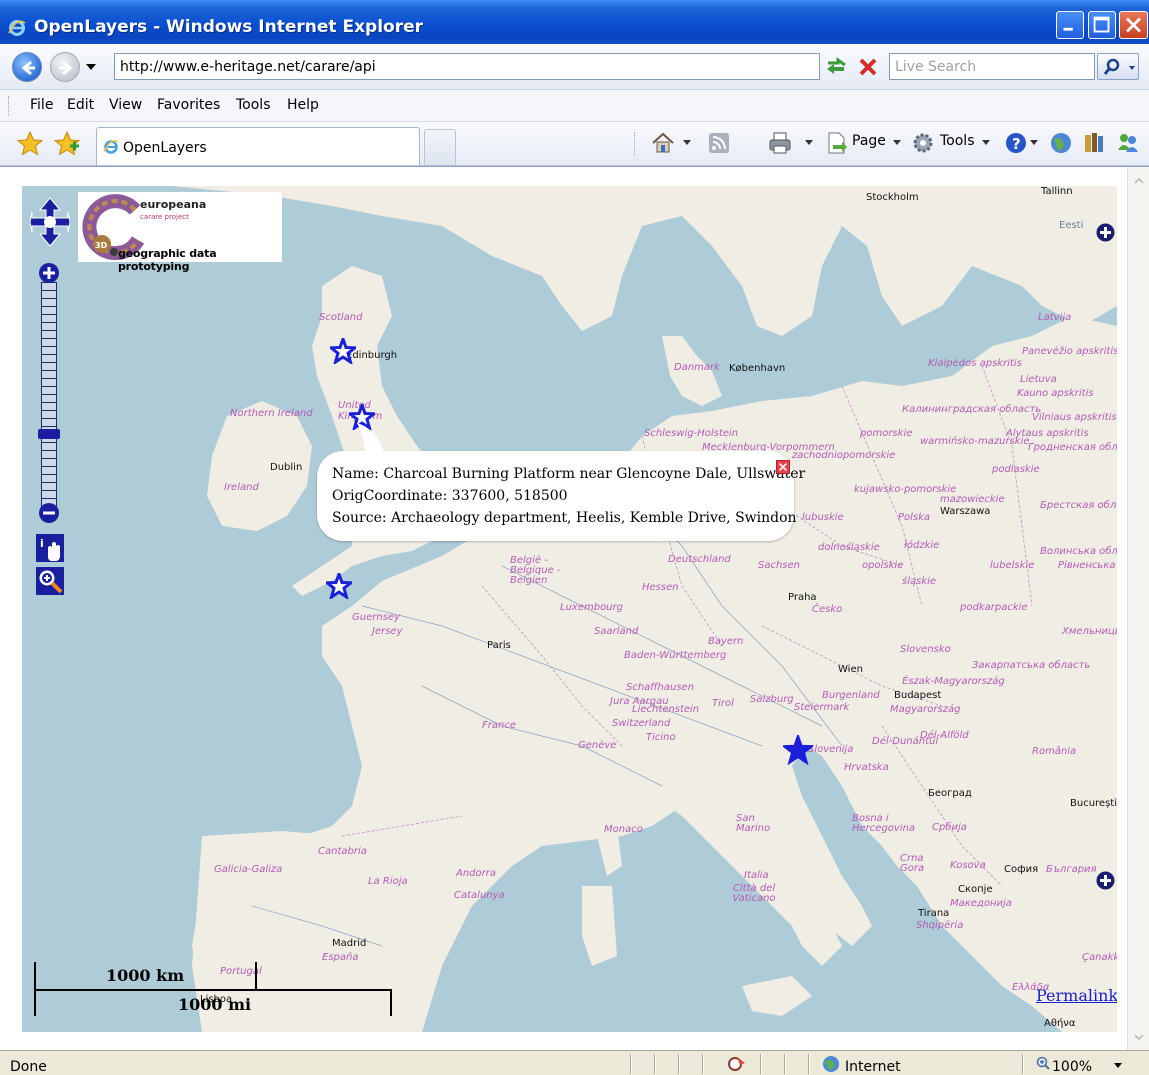  I want to click on forward-button, so click(65, 67).